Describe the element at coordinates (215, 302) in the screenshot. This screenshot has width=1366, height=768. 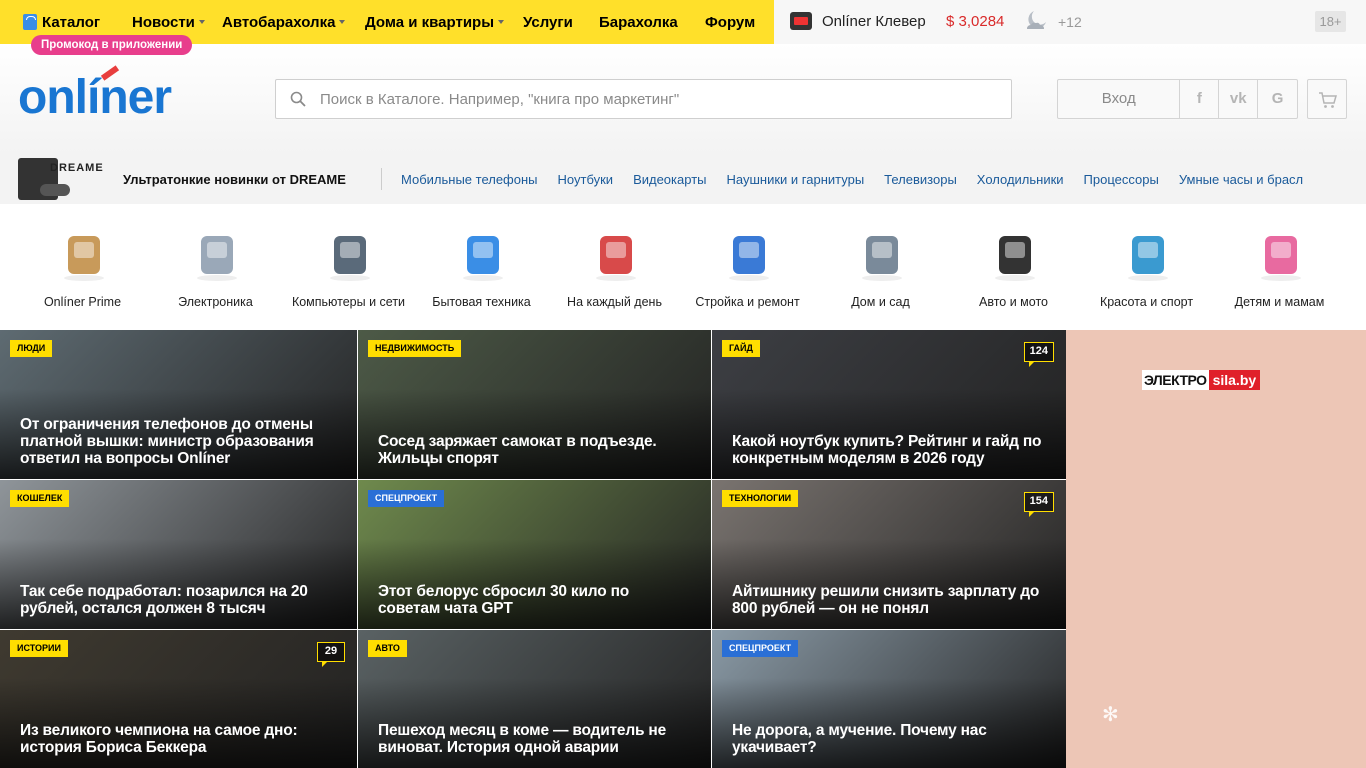
I see `category-label: Электроника` at that location.